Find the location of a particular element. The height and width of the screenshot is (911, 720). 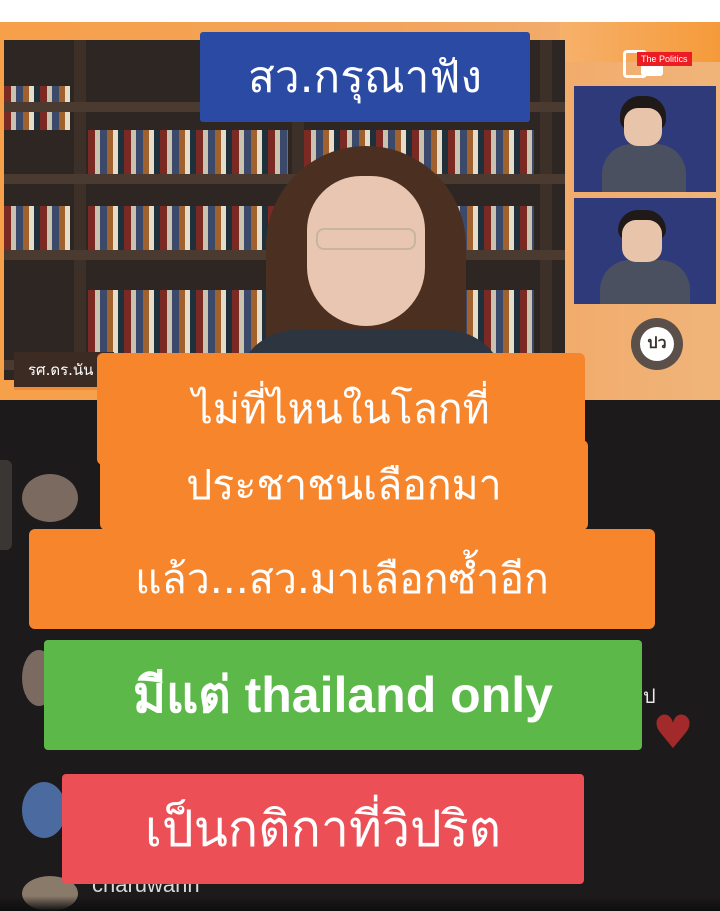

caption-line-3: แล้ว...สว.มาเลือกซ้ำอีก is located at coordinates (342, 579).